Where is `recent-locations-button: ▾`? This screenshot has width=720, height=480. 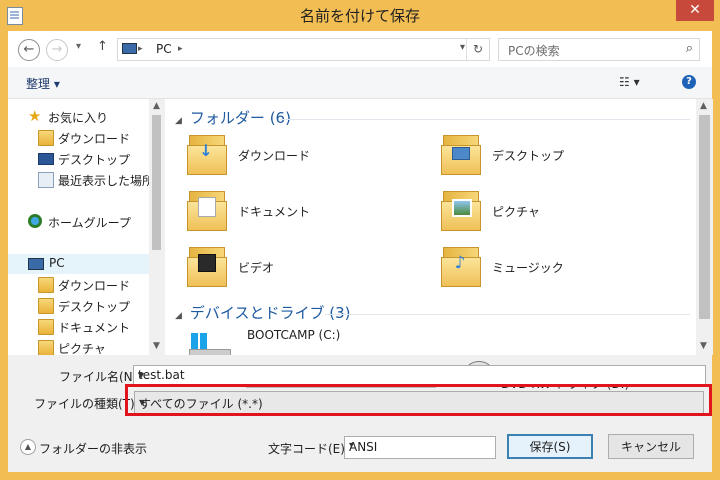
recent-locations-button: ▾ is located at coordinates (78, 46).